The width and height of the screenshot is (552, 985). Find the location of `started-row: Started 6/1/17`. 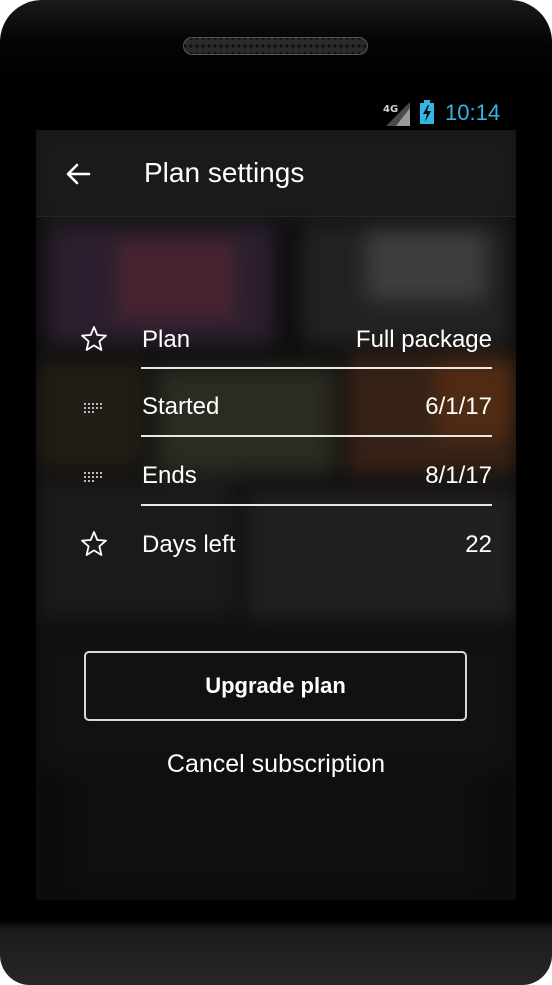

started-row: Started 6/1/17 is located at coordinates (276, 406).